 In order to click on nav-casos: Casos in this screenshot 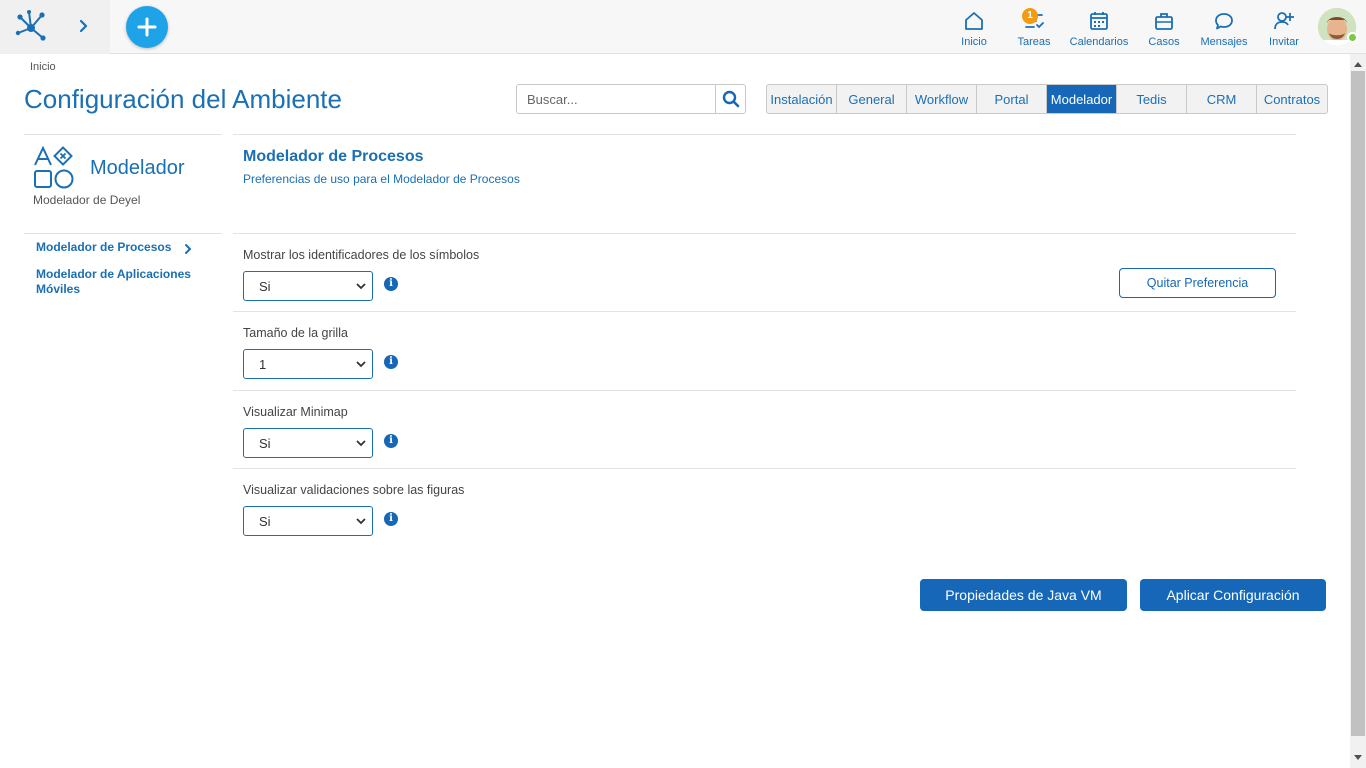, I will do `click(1164, 27)`.